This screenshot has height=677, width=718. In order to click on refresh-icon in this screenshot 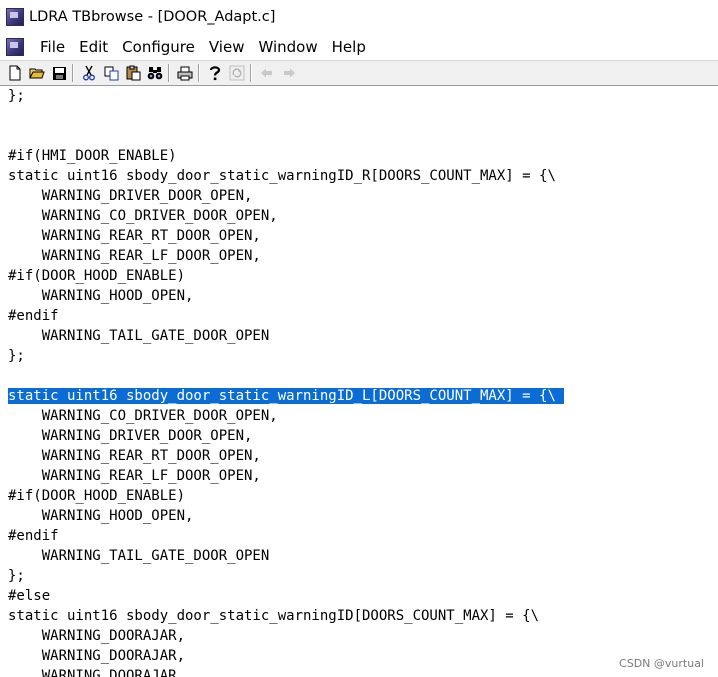, I will do `click(237, 73)`.